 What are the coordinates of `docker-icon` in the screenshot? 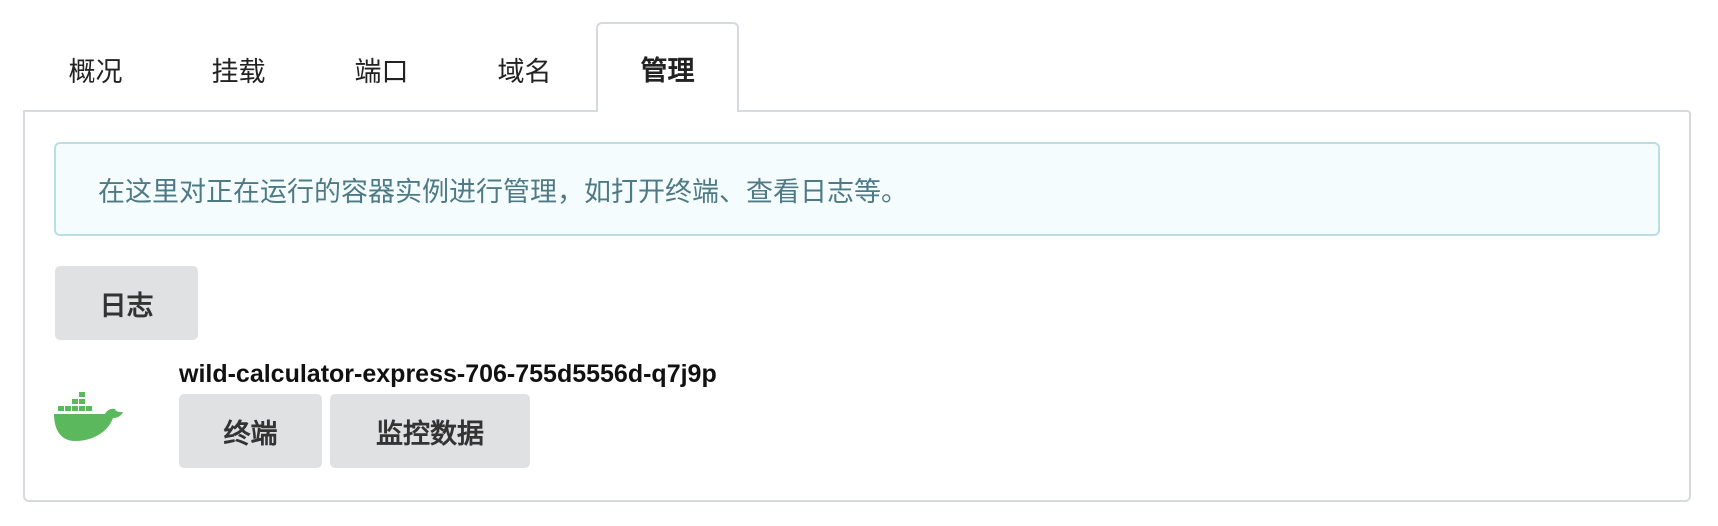 It's located at (88, 416).